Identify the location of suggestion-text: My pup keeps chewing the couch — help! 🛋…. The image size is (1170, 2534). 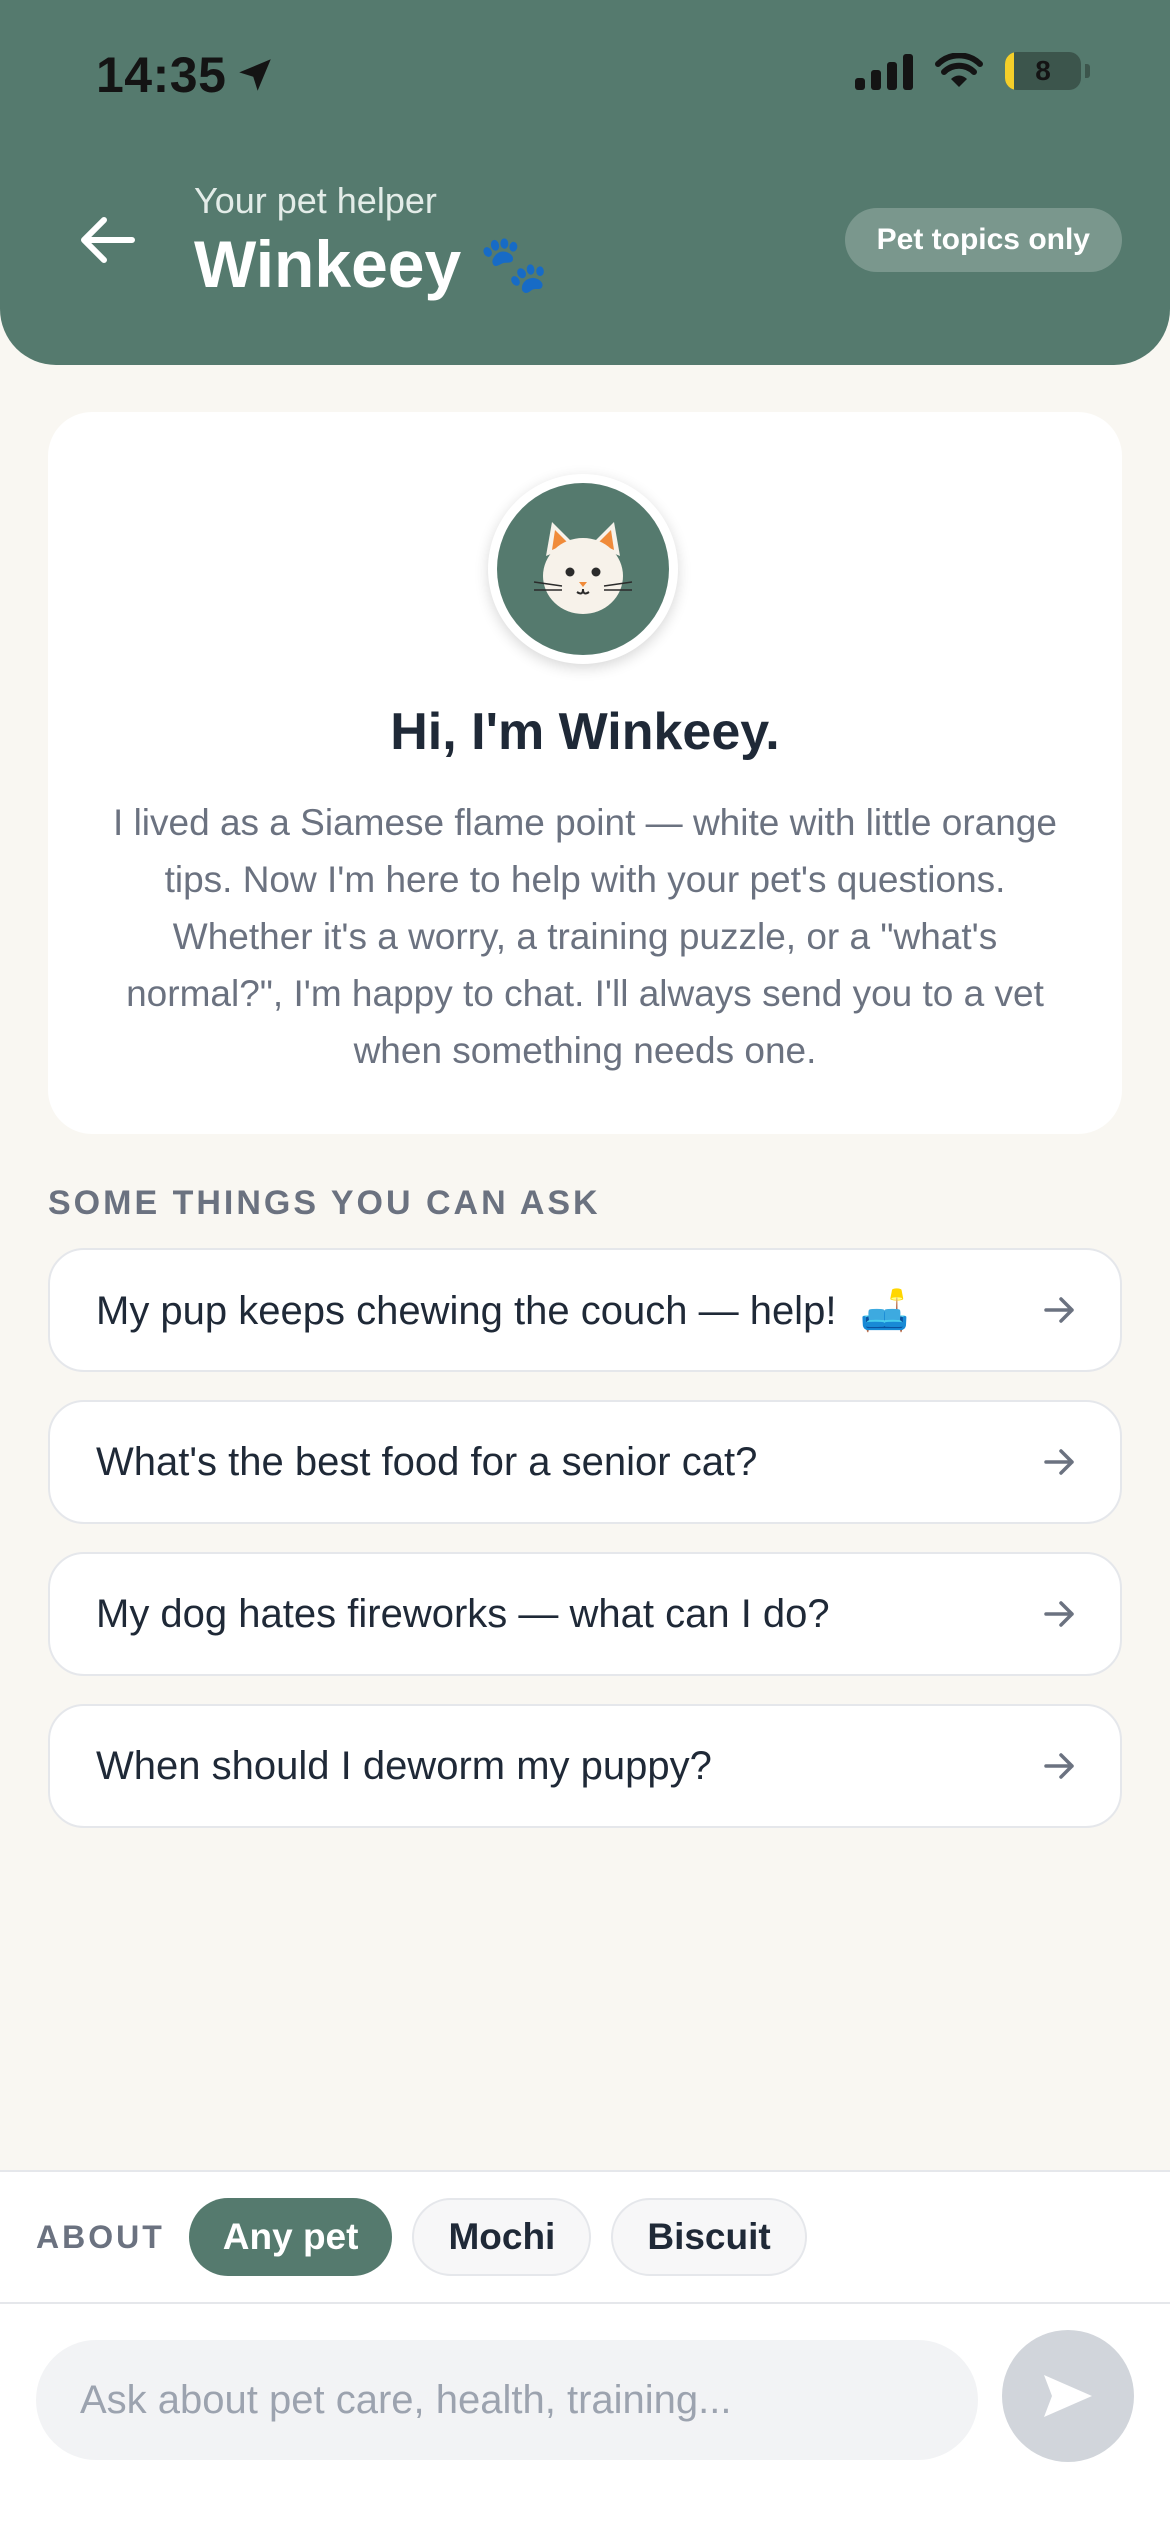
(568, 1310).